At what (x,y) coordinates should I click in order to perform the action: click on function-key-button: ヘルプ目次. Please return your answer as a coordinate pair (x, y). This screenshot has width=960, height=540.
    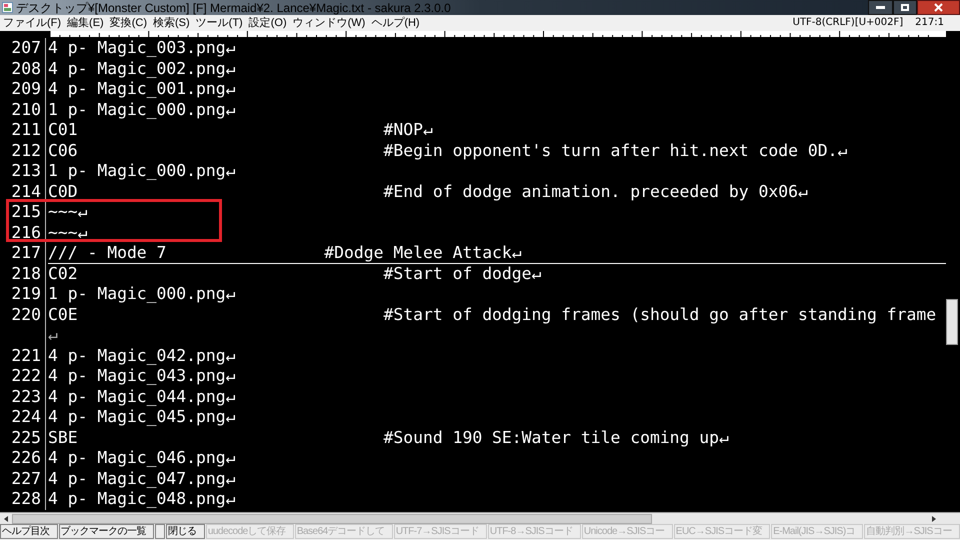
    Looking at the image, I should click on (29, 531).